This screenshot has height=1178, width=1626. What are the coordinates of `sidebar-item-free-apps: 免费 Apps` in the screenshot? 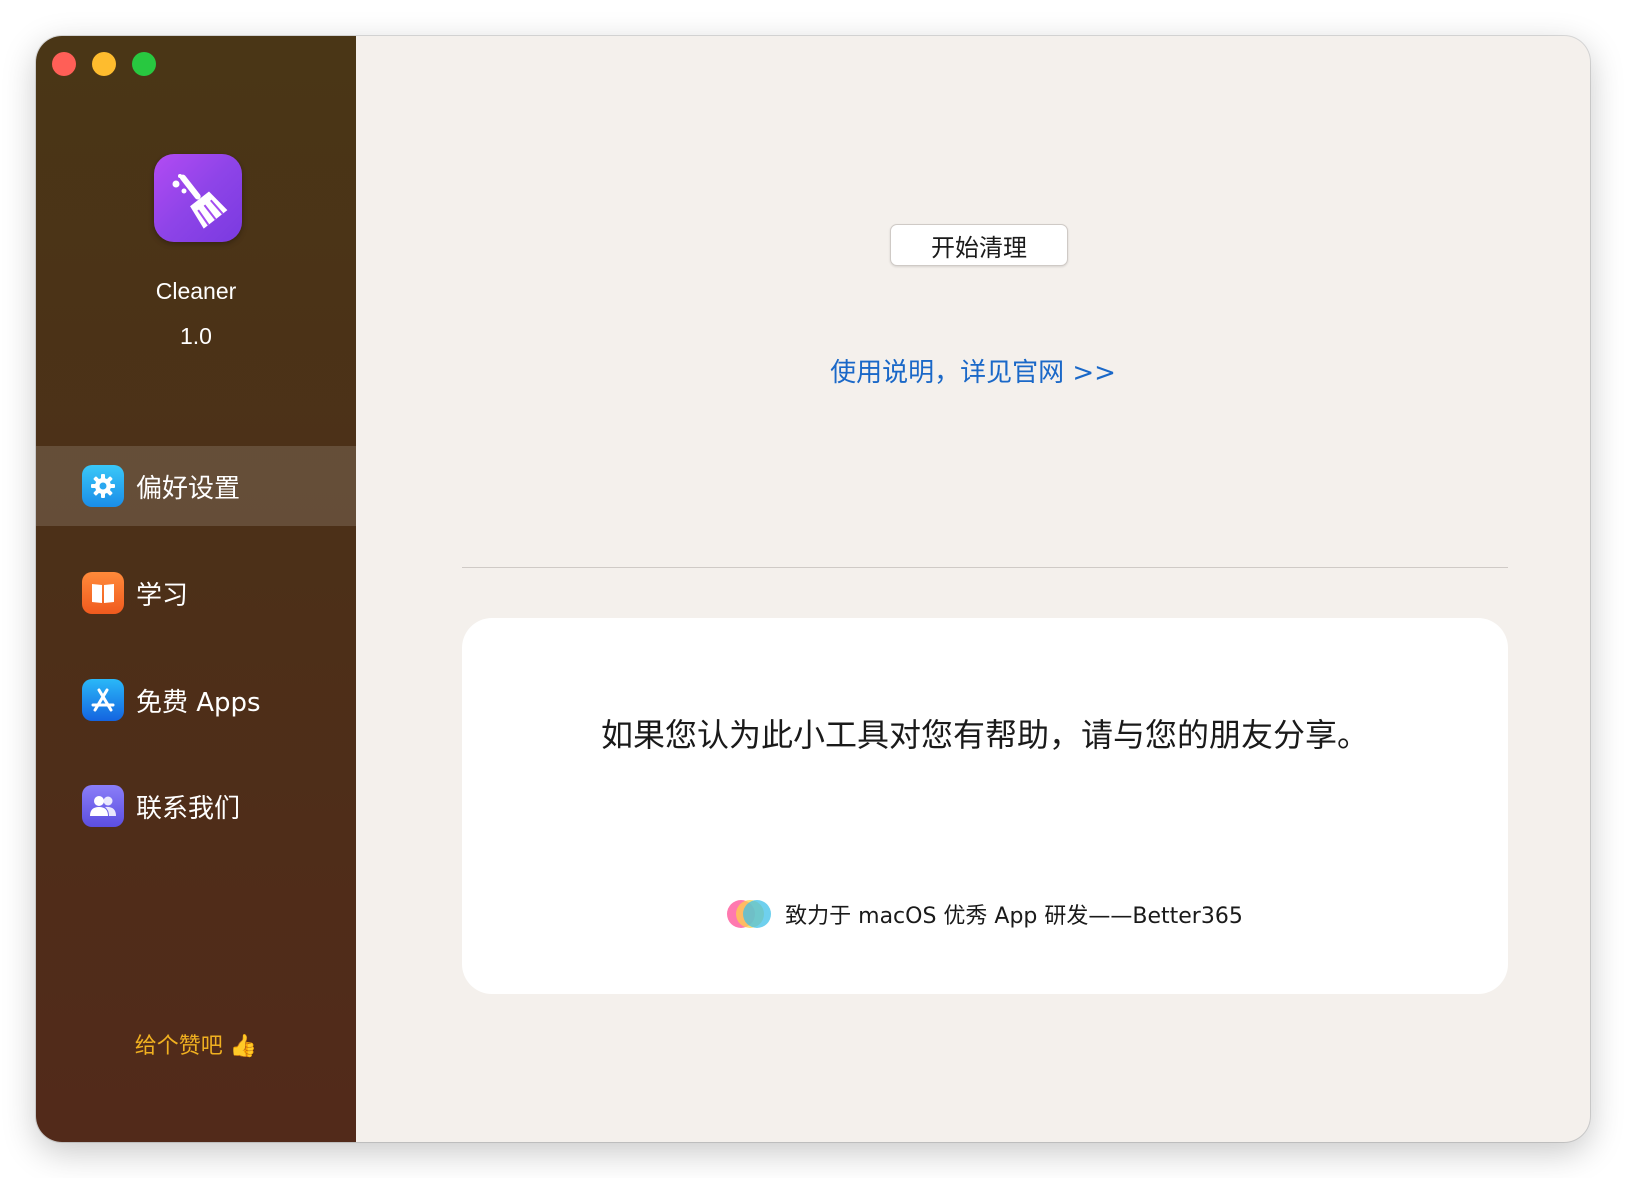 It's located at (196, 700).